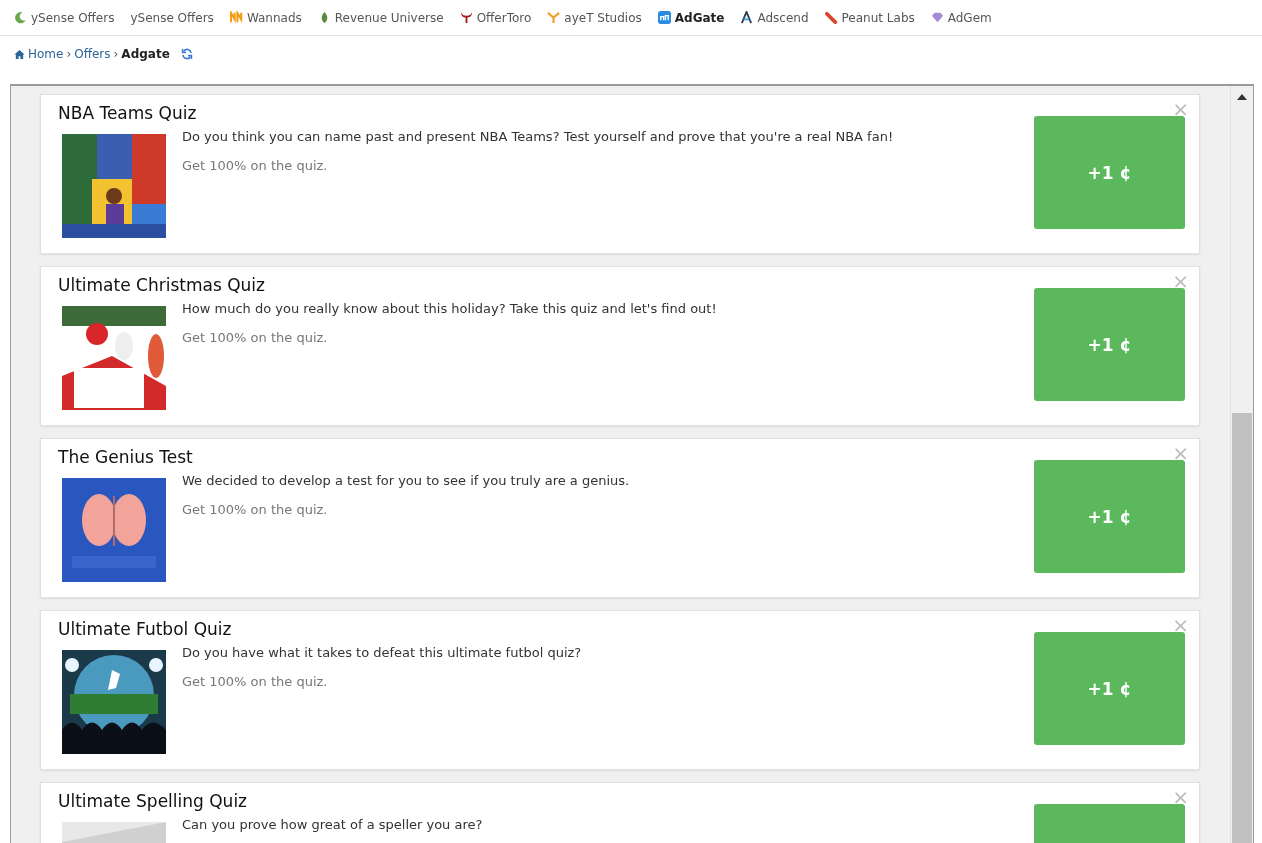 The image size is (1262, 843). What do you see at coordinates (92, 54) in the screenshot?
I see `breadcrumb-link: Offers` at bounding box center [92, 54].